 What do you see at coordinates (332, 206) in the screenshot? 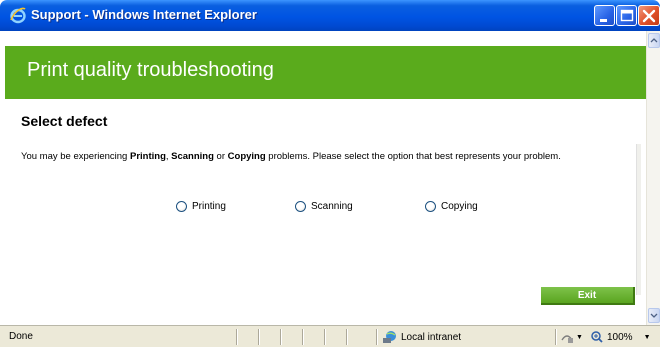
I see `radio-label-scanning: Scanning` at bounding box center [332, 206].